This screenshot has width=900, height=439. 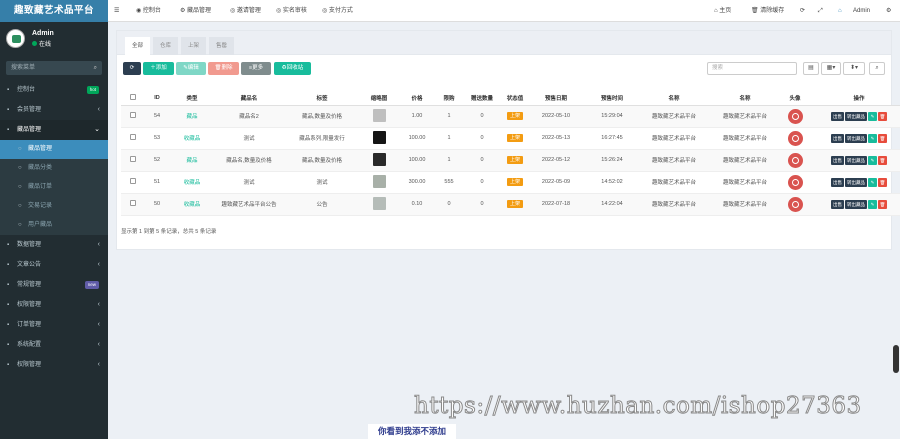 What do you see at coordinates (896, 359) in the screenshot?
I see `scrollbar-handle` at bounding box center [896, 359].